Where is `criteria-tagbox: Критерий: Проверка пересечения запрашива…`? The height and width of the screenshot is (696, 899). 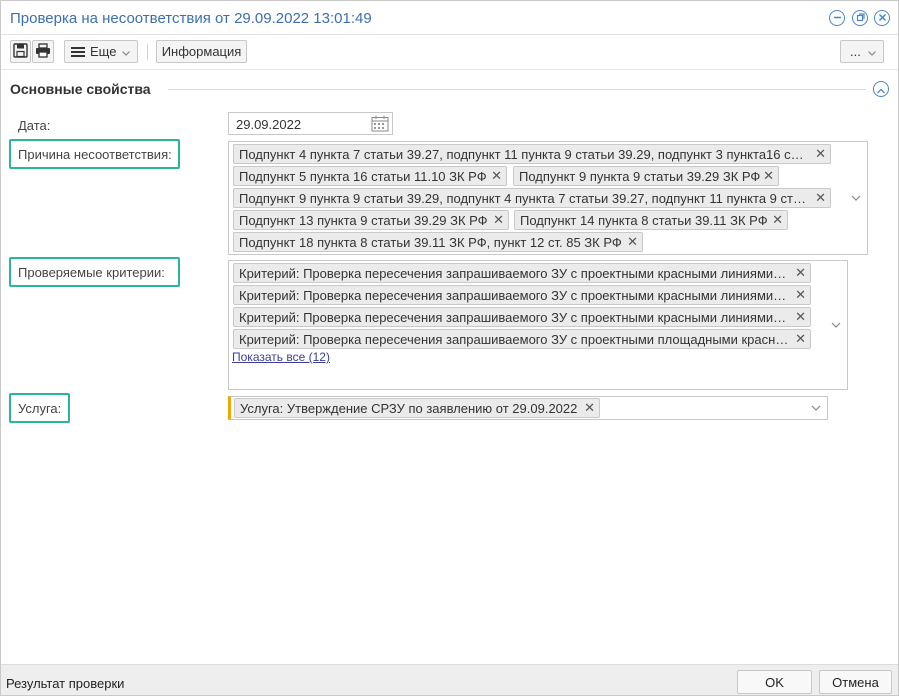
criteria-tagbox: Критерий: Проверка пересечения запрашива… is located at coordinates (538, 325).